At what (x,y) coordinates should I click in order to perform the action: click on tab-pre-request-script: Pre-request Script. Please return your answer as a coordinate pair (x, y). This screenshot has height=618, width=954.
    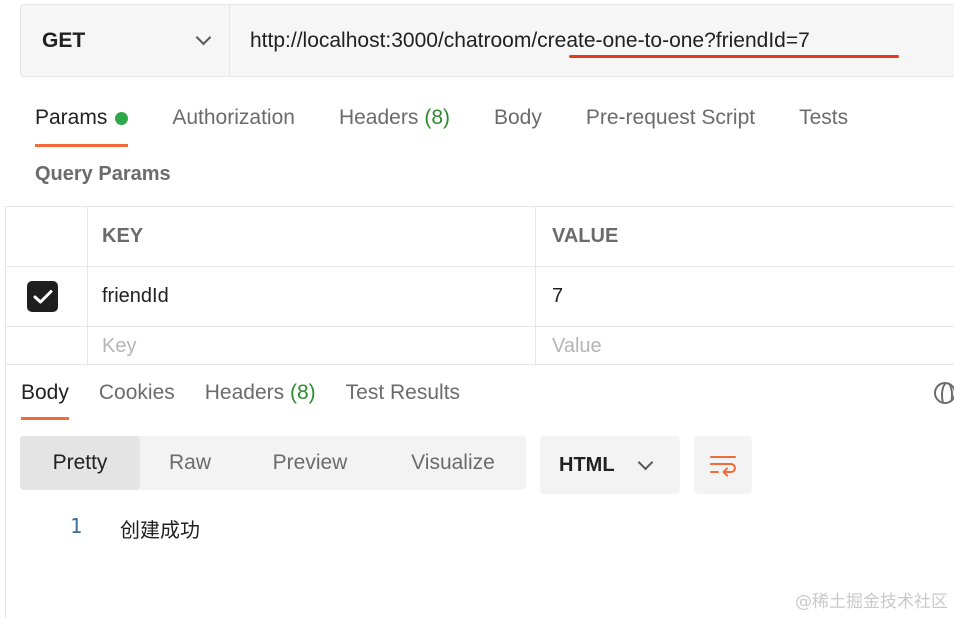
    Looking at the image, I should click on (670, 118).